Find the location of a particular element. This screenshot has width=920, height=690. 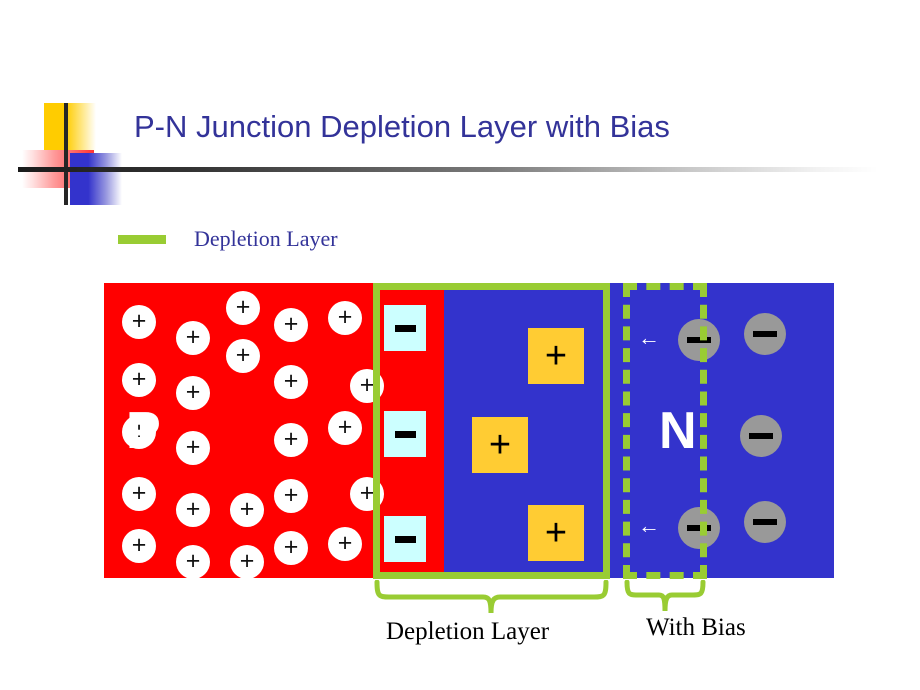

legend: Depletion Layer is located at coordinates (228, 239).